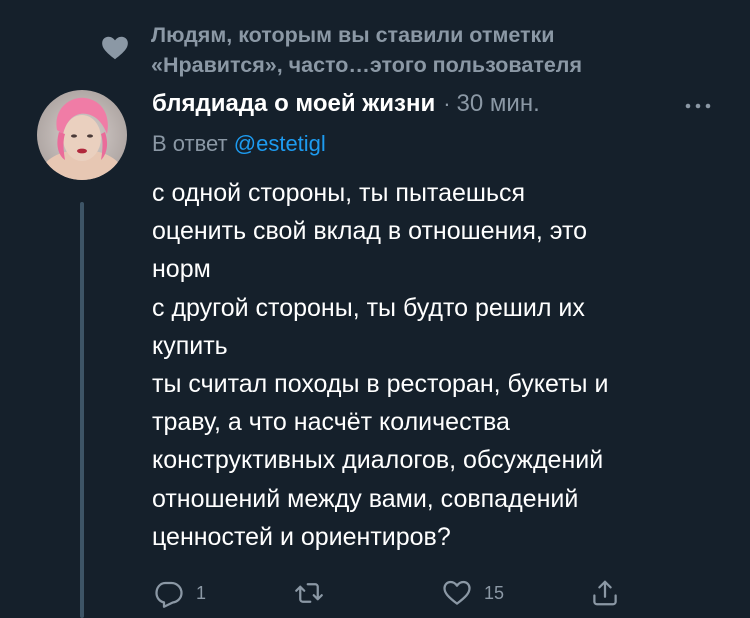 This screenshot has height=618, width=750. I want to click on share-button, so click(611, 593).